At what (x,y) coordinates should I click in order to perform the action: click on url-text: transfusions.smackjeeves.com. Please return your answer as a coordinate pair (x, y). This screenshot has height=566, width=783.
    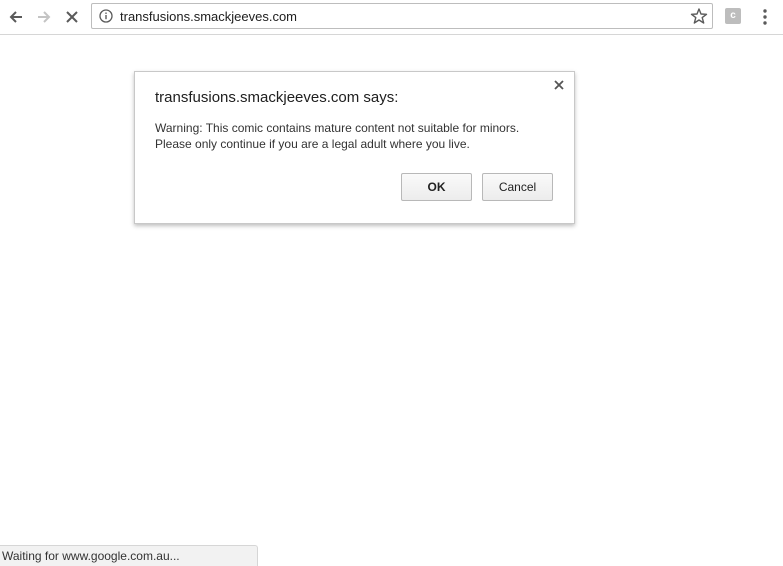
    Looking at the image, I should click on (208, 16).